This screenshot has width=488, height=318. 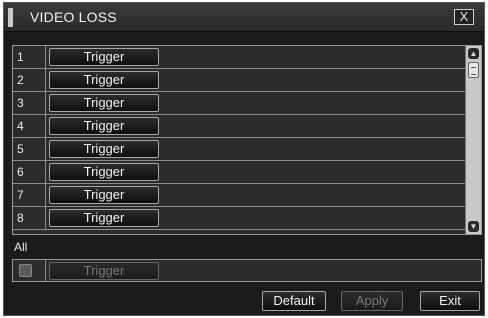 What do you see at coordinates (239, 126) in the screenshot?
I see `channel-row: 4 Trigger` at bounding box center [239, 126].